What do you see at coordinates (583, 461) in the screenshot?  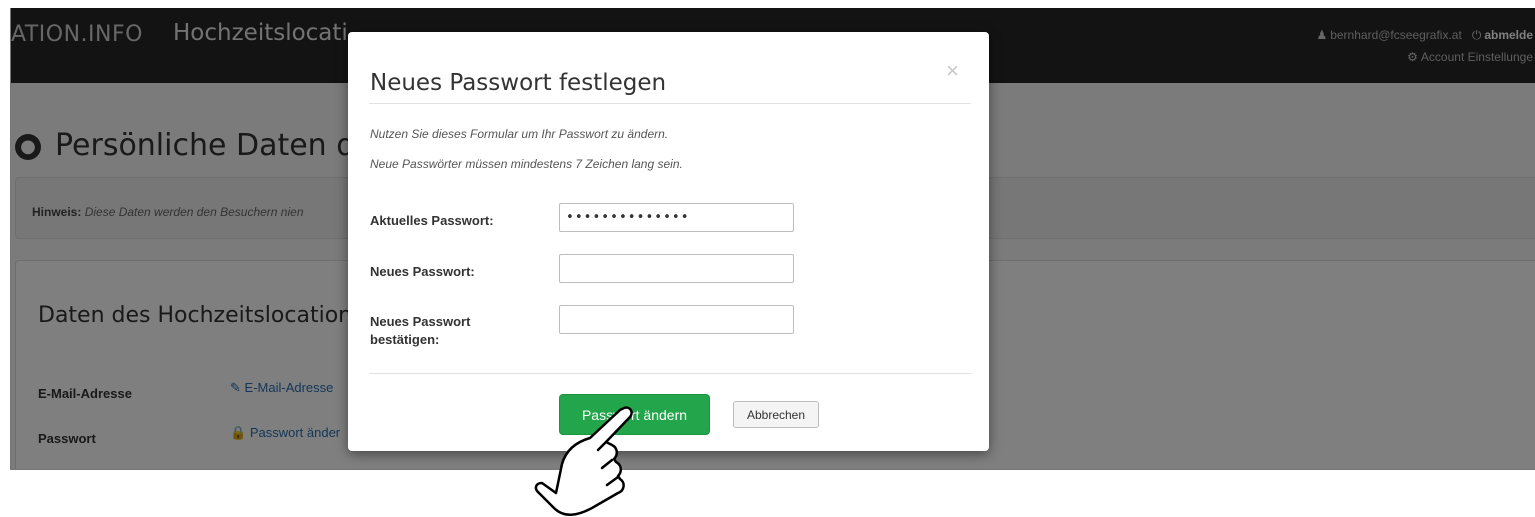 I see `hand-pointer-icon` at bounding box center [583, 461].